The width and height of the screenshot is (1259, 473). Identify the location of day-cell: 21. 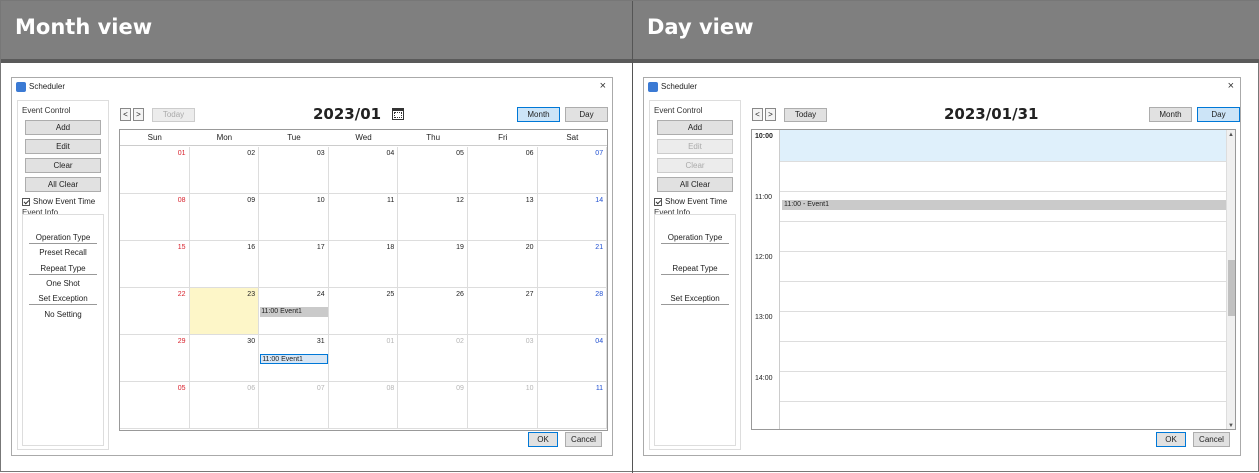
(572, 264).